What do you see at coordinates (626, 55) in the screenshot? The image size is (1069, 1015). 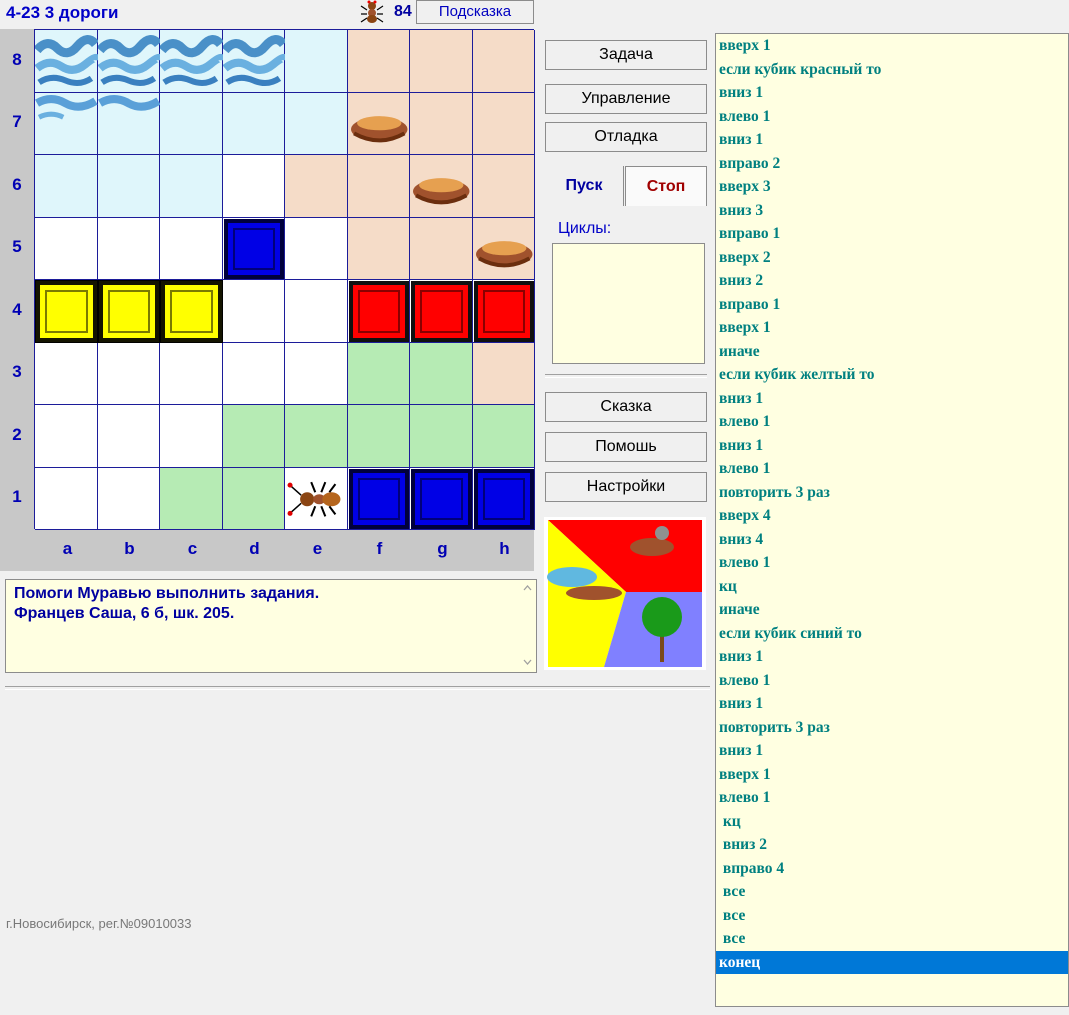 I see `task-button: Задача` at bounding box center [626, 55].